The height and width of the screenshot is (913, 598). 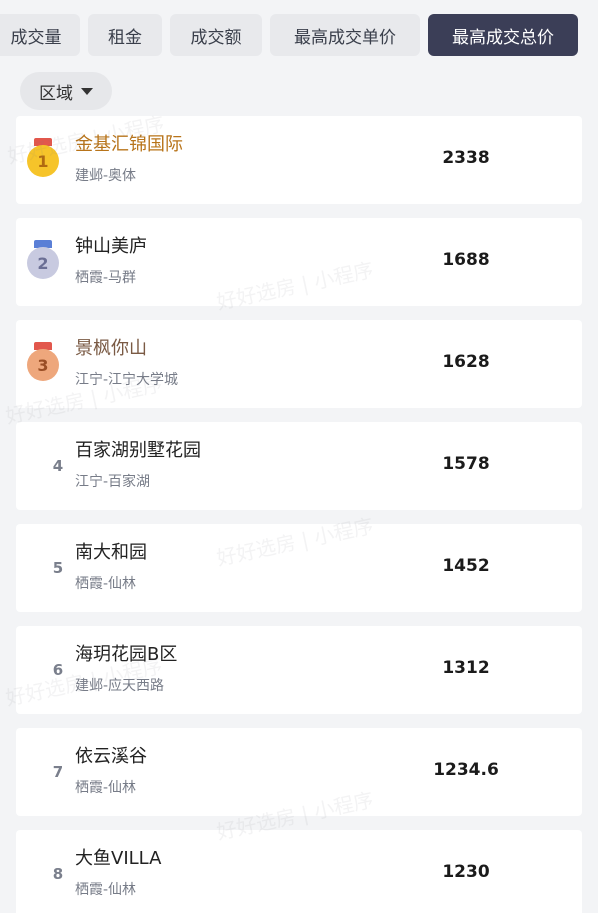 I want to click on list-item: 1 金基汇锦国际 建邺-奥体 2338, so click(x=299, y=160).